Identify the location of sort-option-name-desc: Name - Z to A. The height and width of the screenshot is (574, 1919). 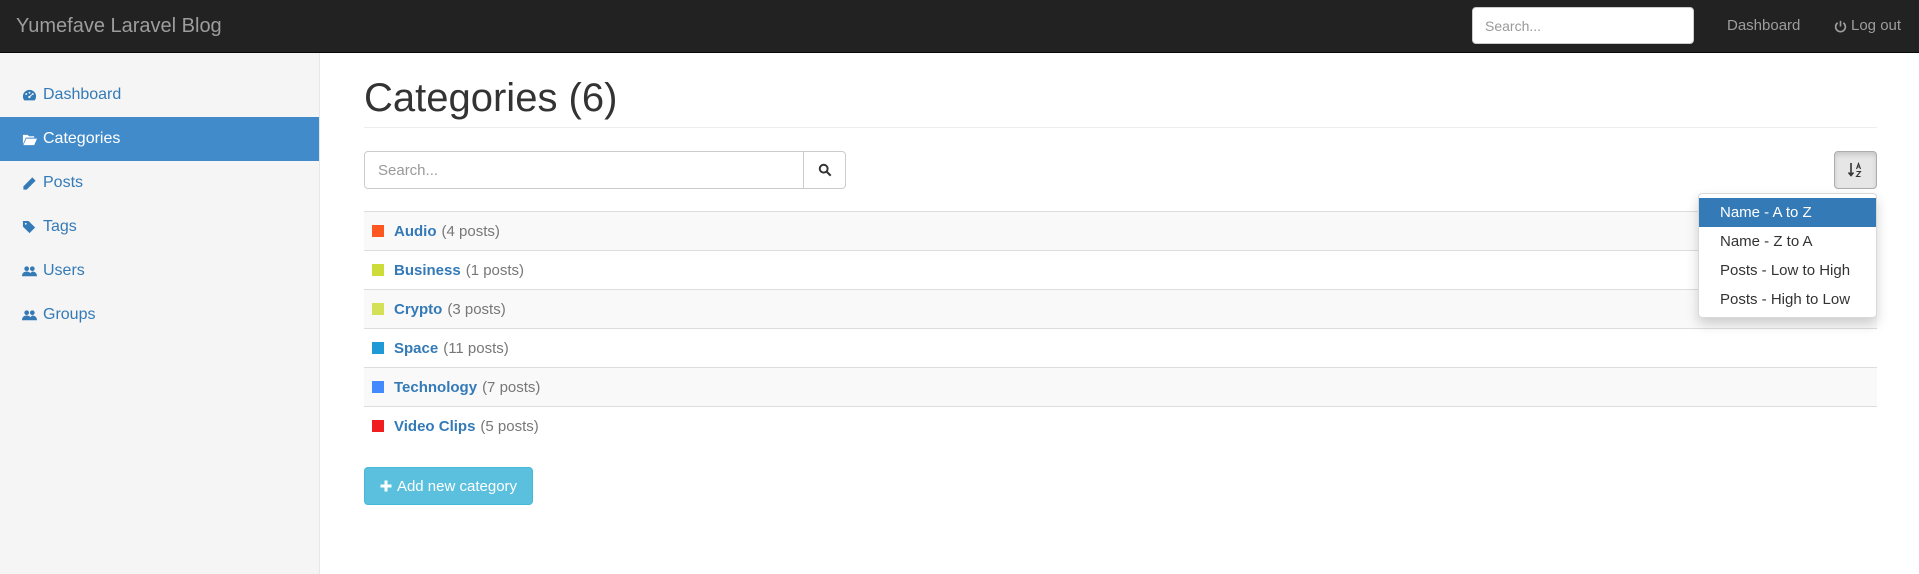
(1787, 241).